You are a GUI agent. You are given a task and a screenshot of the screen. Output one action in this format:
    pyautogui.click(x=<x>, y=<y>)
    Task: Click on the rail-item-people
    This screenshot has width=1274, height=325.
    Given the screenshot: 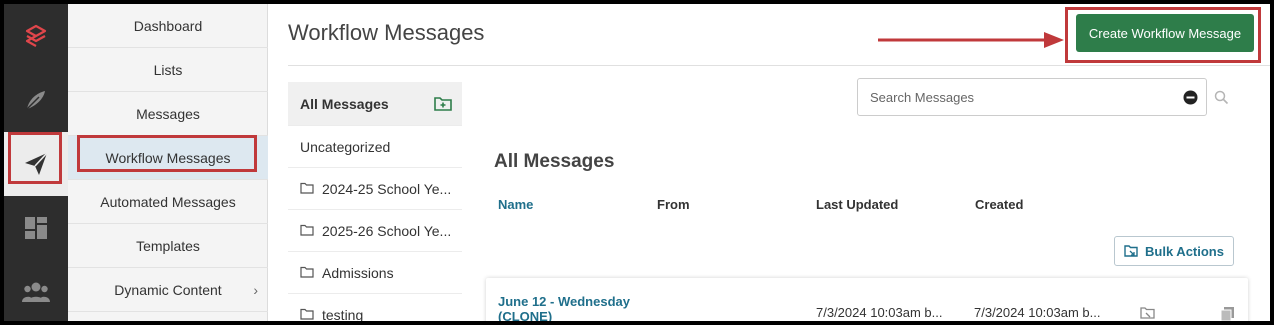 What is the action you would take?
    pyautogui.click(x=36, y=290)
    